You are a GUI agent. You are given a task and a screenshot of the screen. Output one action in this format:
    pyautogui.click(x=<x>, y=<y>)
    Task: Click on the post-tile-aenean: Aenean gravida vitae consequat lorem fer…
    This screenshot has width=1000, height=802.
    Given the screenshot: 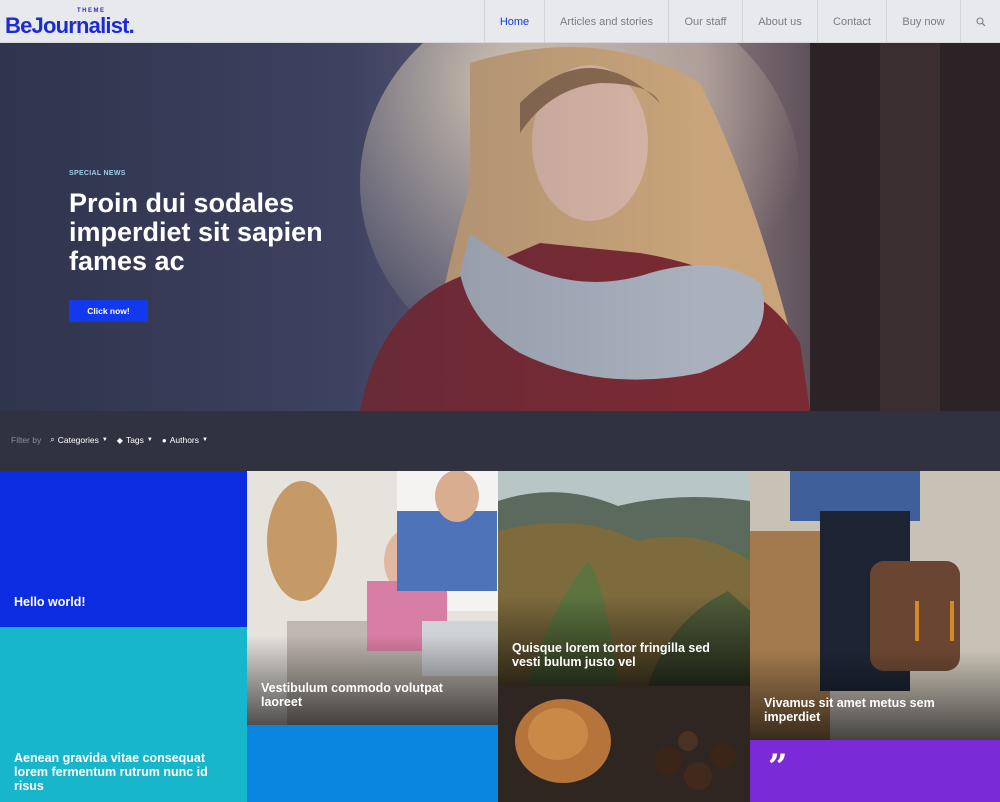 What is the action you would take?
    pyautogui.click(x=123, y=714)
    